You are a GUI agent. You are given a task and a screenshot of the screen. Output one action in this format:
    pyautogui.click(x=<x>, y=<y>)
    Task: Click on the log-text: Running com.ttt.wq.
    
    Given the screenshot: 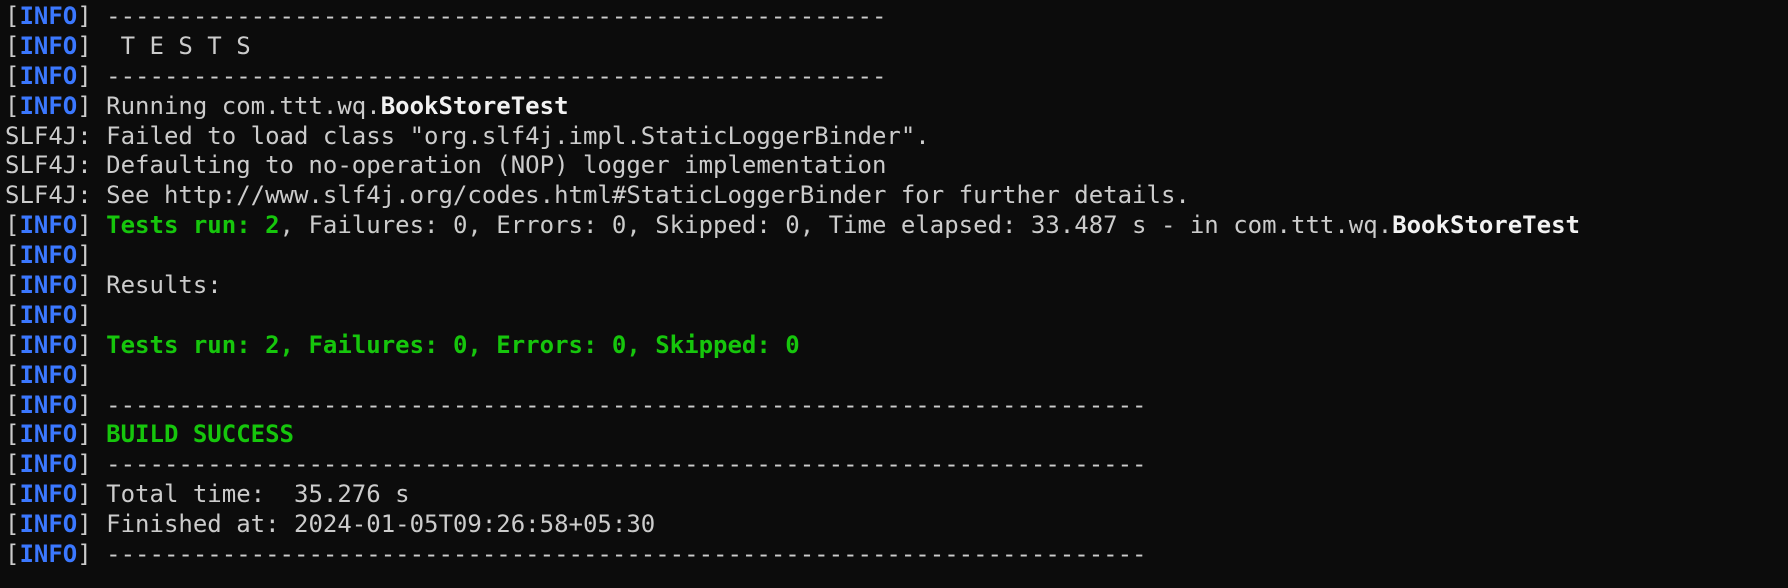 What is the action you would take?
    pyautogui.click(x=236, y=105)
    